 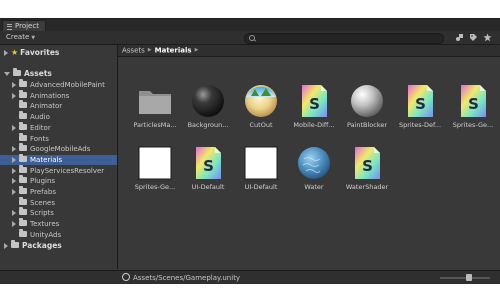 What do you see at coordinates (46, 234) in the screenshot?
I see `tree-item-label: UnityAds` at bounding box center [46, 234].